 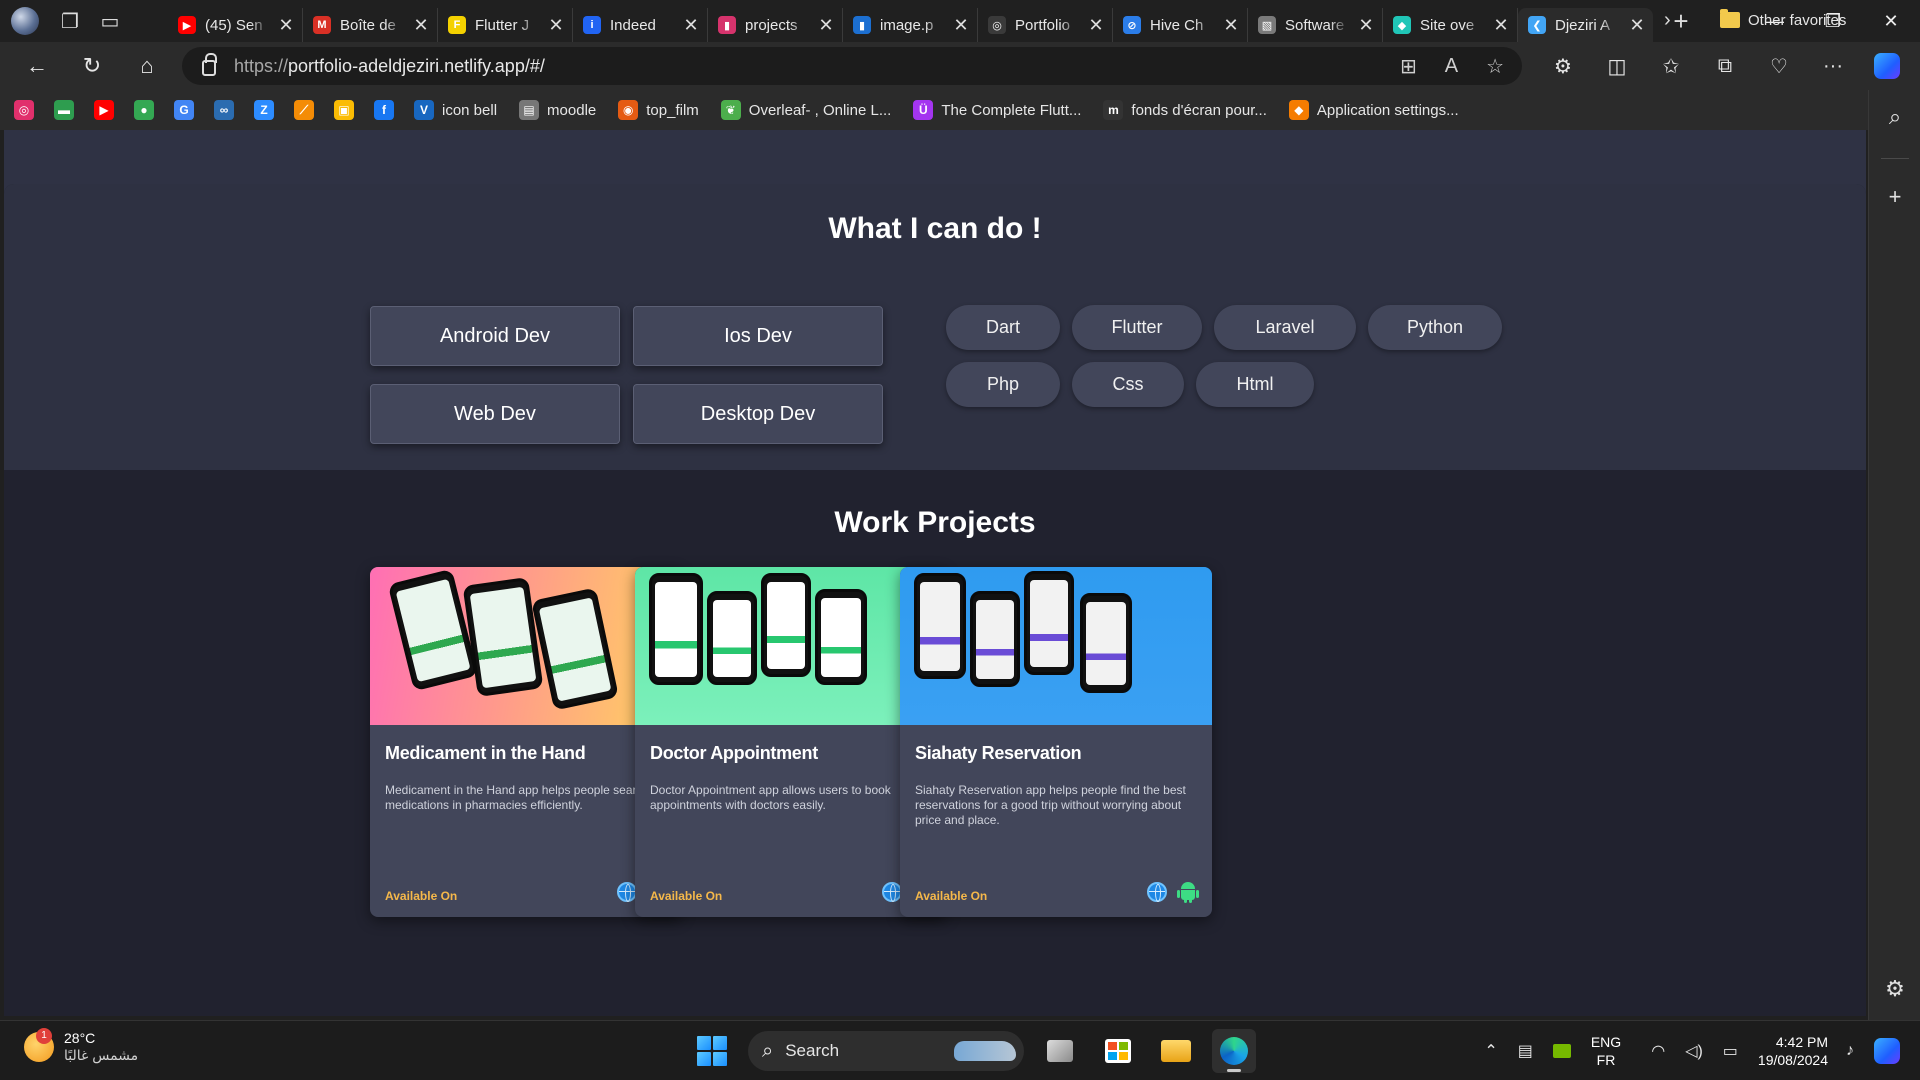 What do you see at coordinates (775, 25) in the screenshot?
I see `browser-tab: ▮ projects ✕` at bounding box center [775, 25].